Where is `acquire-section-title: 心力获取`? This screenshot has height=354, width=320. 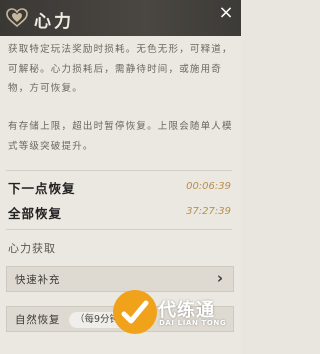
acquire-section-title: 心力获取 is located at coordinates (32, 248).